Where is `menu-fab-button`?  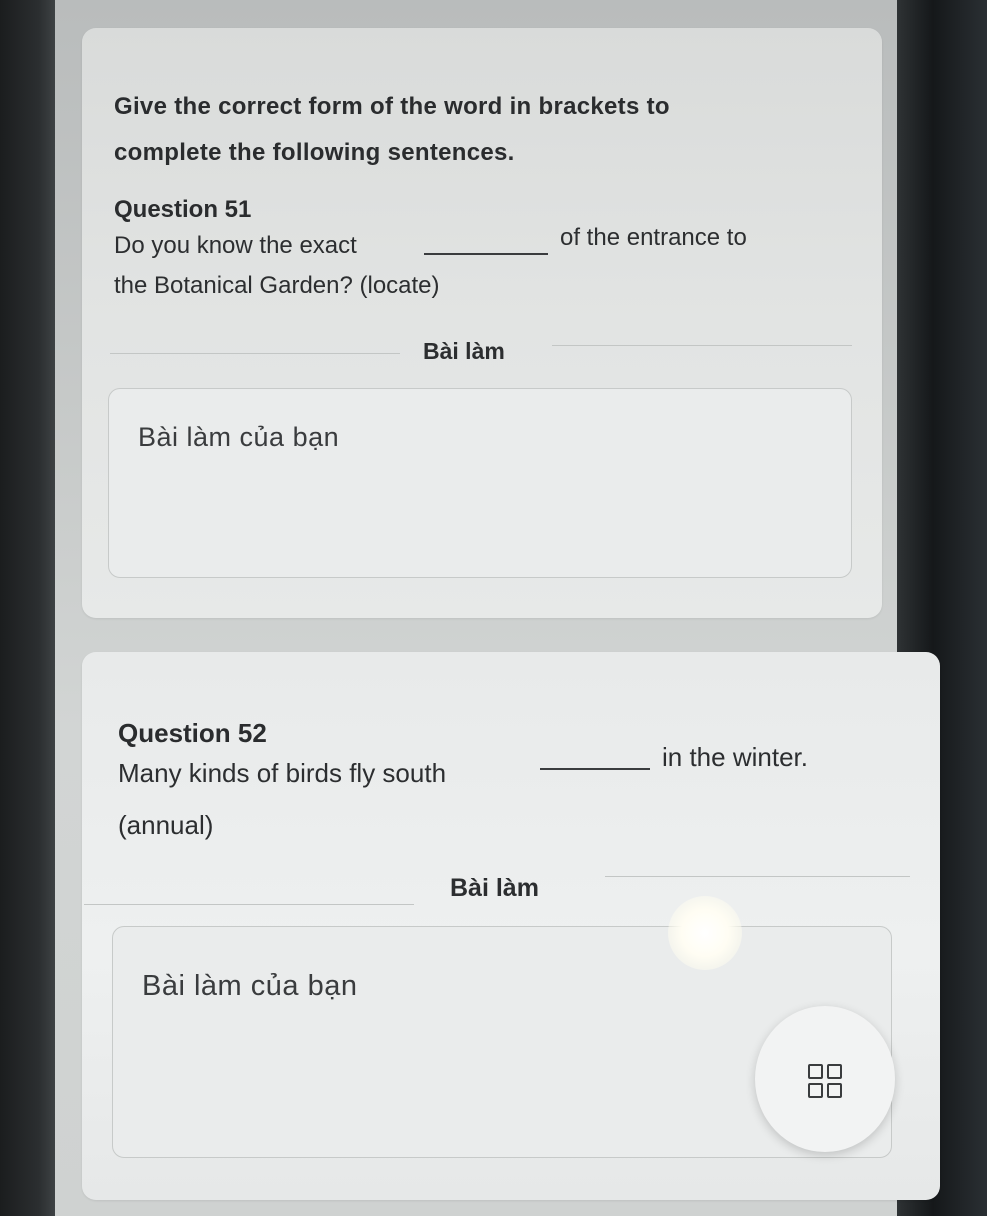
menu-fab-button is located at coordinates (825, 1079).